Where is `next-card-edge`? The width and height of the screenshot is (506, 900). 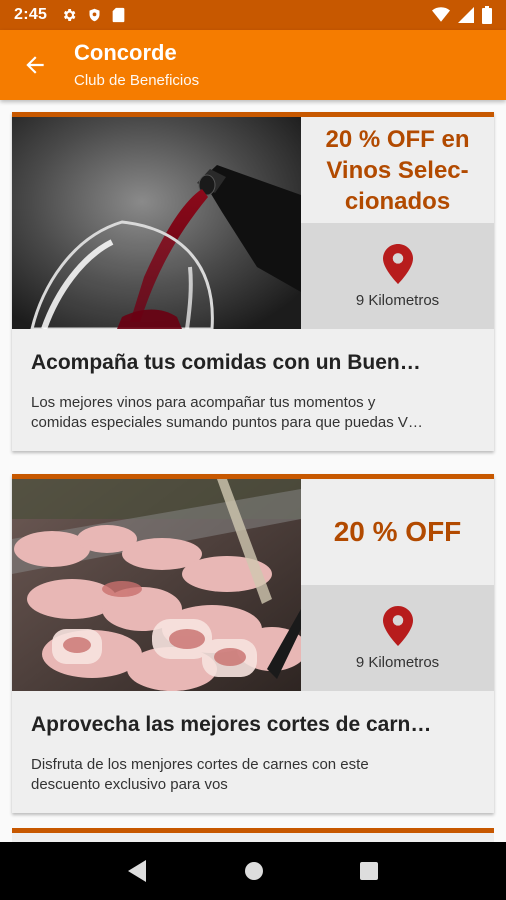
next-card-edge is located at coordinates (253, 835).